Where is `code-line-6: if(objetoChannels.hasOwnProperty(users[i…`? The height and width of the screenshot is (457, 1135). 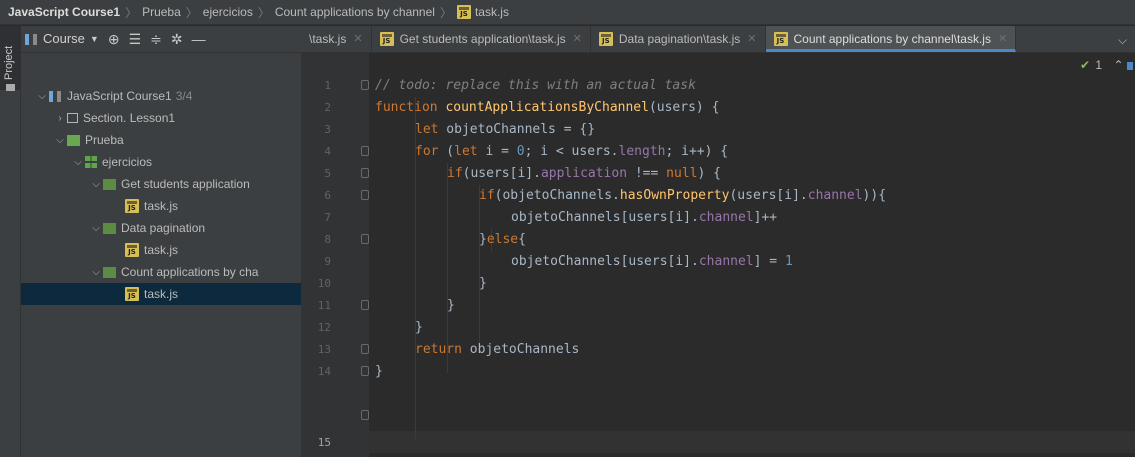
code-line-6: if(objetoChannels.hasOwnProperty(users[i… is located at coordinates (683, 195).